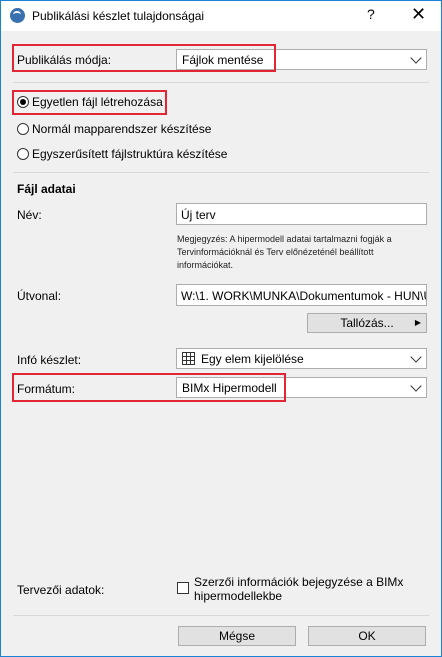 This screenshot has width=442, height=657. I want to click on radio-simplified-structure, so click(23, 154).